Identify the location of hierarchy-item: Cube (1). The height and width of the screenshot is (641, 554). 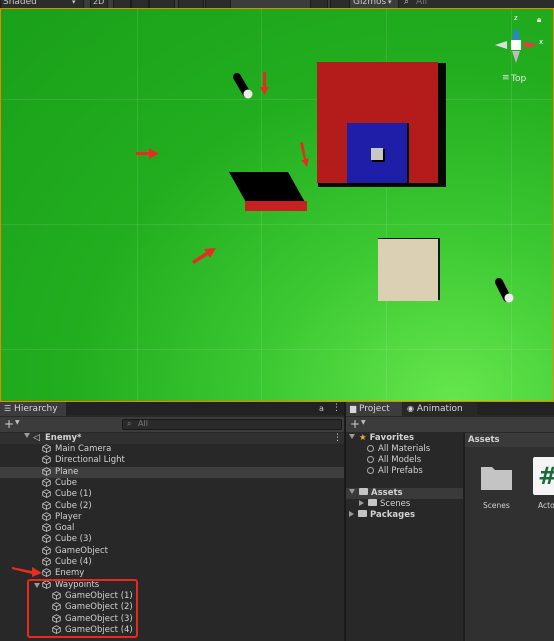
(172, 494).